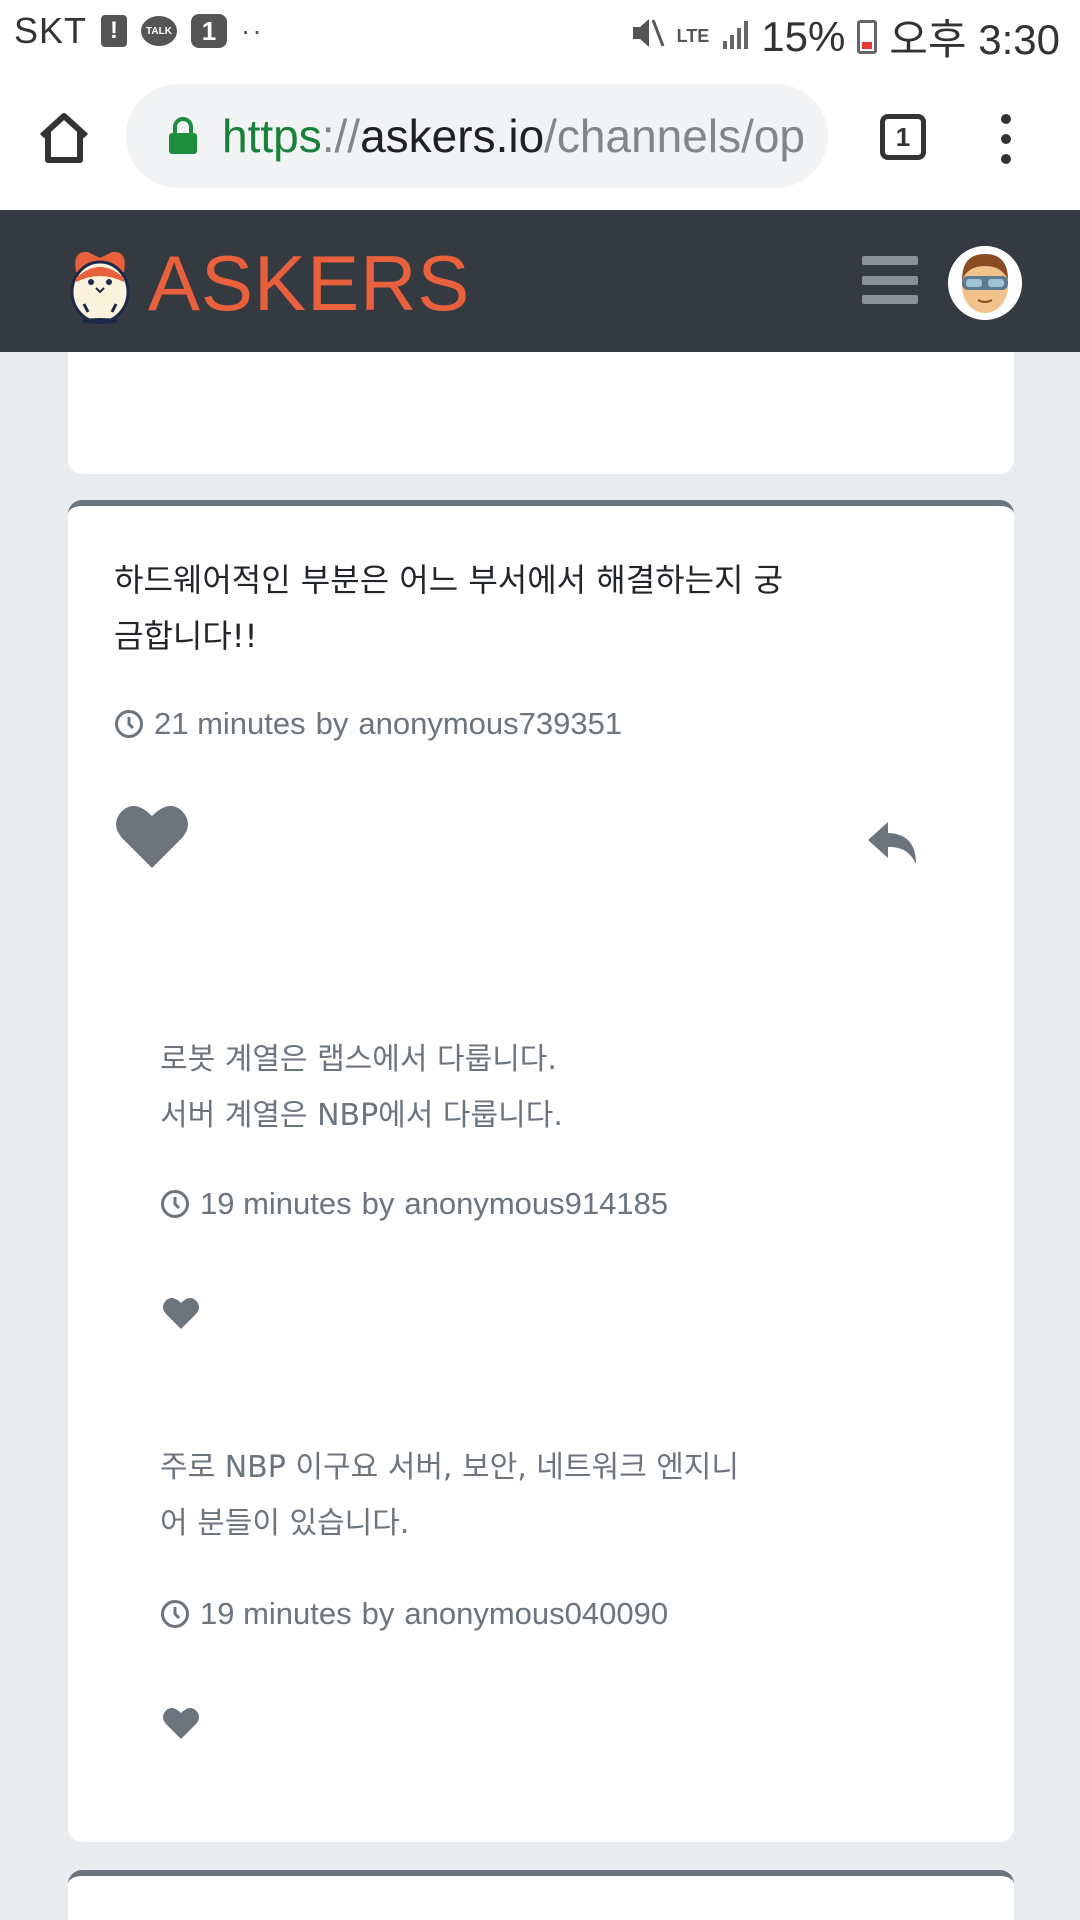  Describe the element at coordinates (520, 1496) in the screenshot. I see `answer-text: 주로 NBP 이구요 서버, 보안, 네트워크 엔지니 어 분들이 있습니다.` at that location.